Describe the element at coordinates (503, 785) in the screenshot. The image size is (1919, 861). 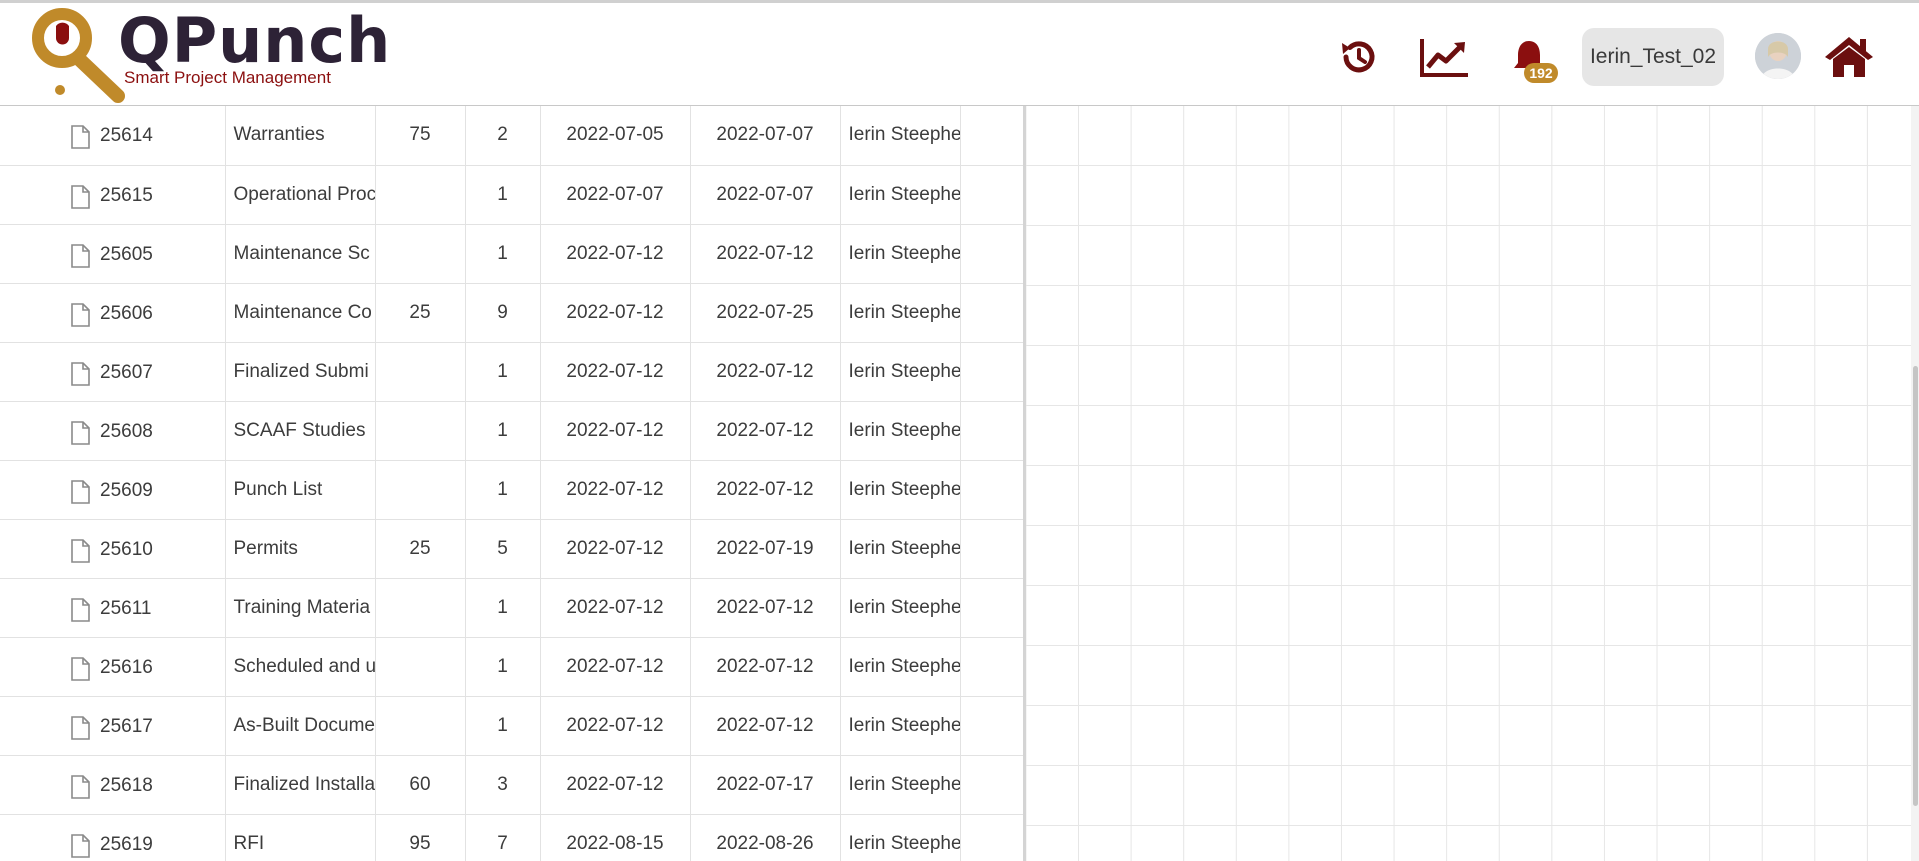
I see `task-duration-cell: 3` at that location.